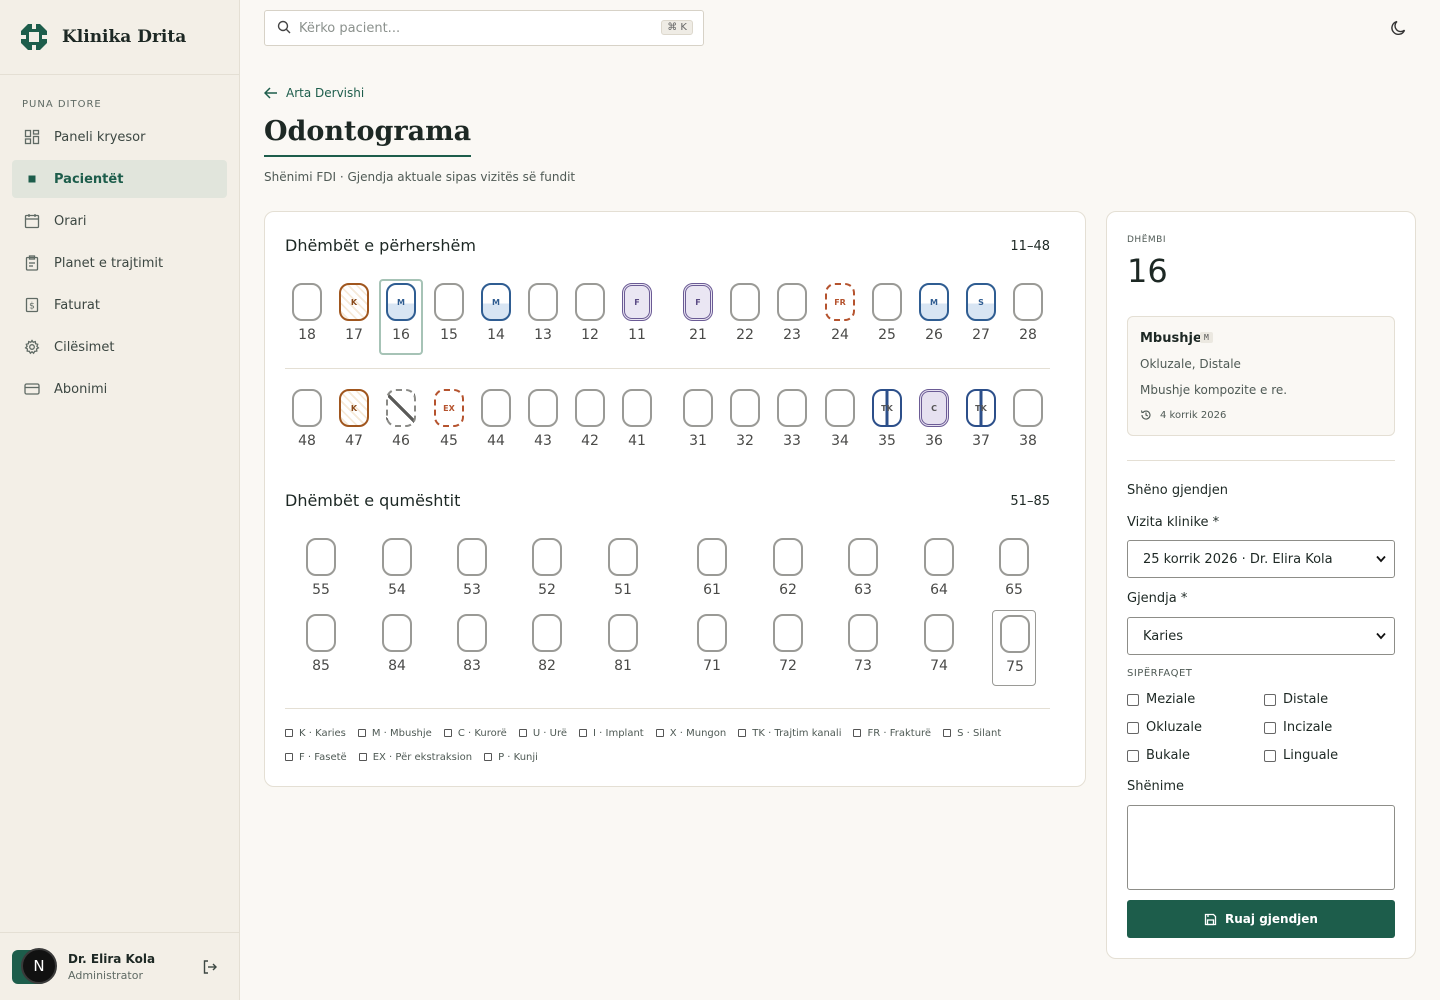 The width and height of the screenshot is (1440, 1000). Describe the element at coordinates (449, 317) in the screenshot. I see `tooth-15: 15` at that location.